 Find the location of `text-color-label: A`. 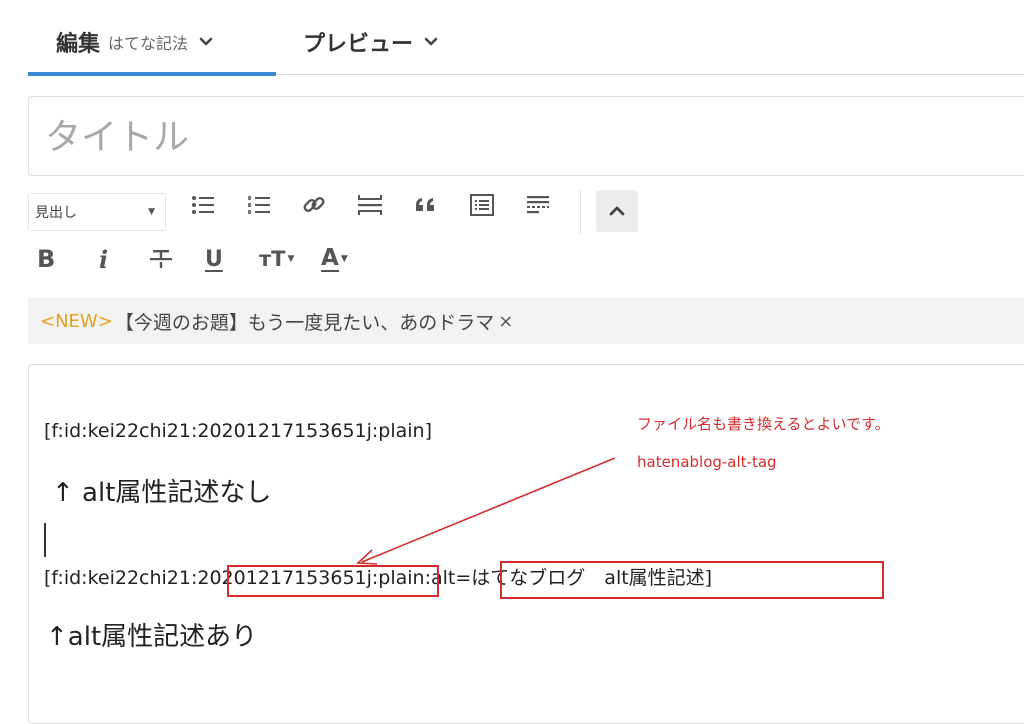

text-color-label: A is located at coordinates (330, 258).